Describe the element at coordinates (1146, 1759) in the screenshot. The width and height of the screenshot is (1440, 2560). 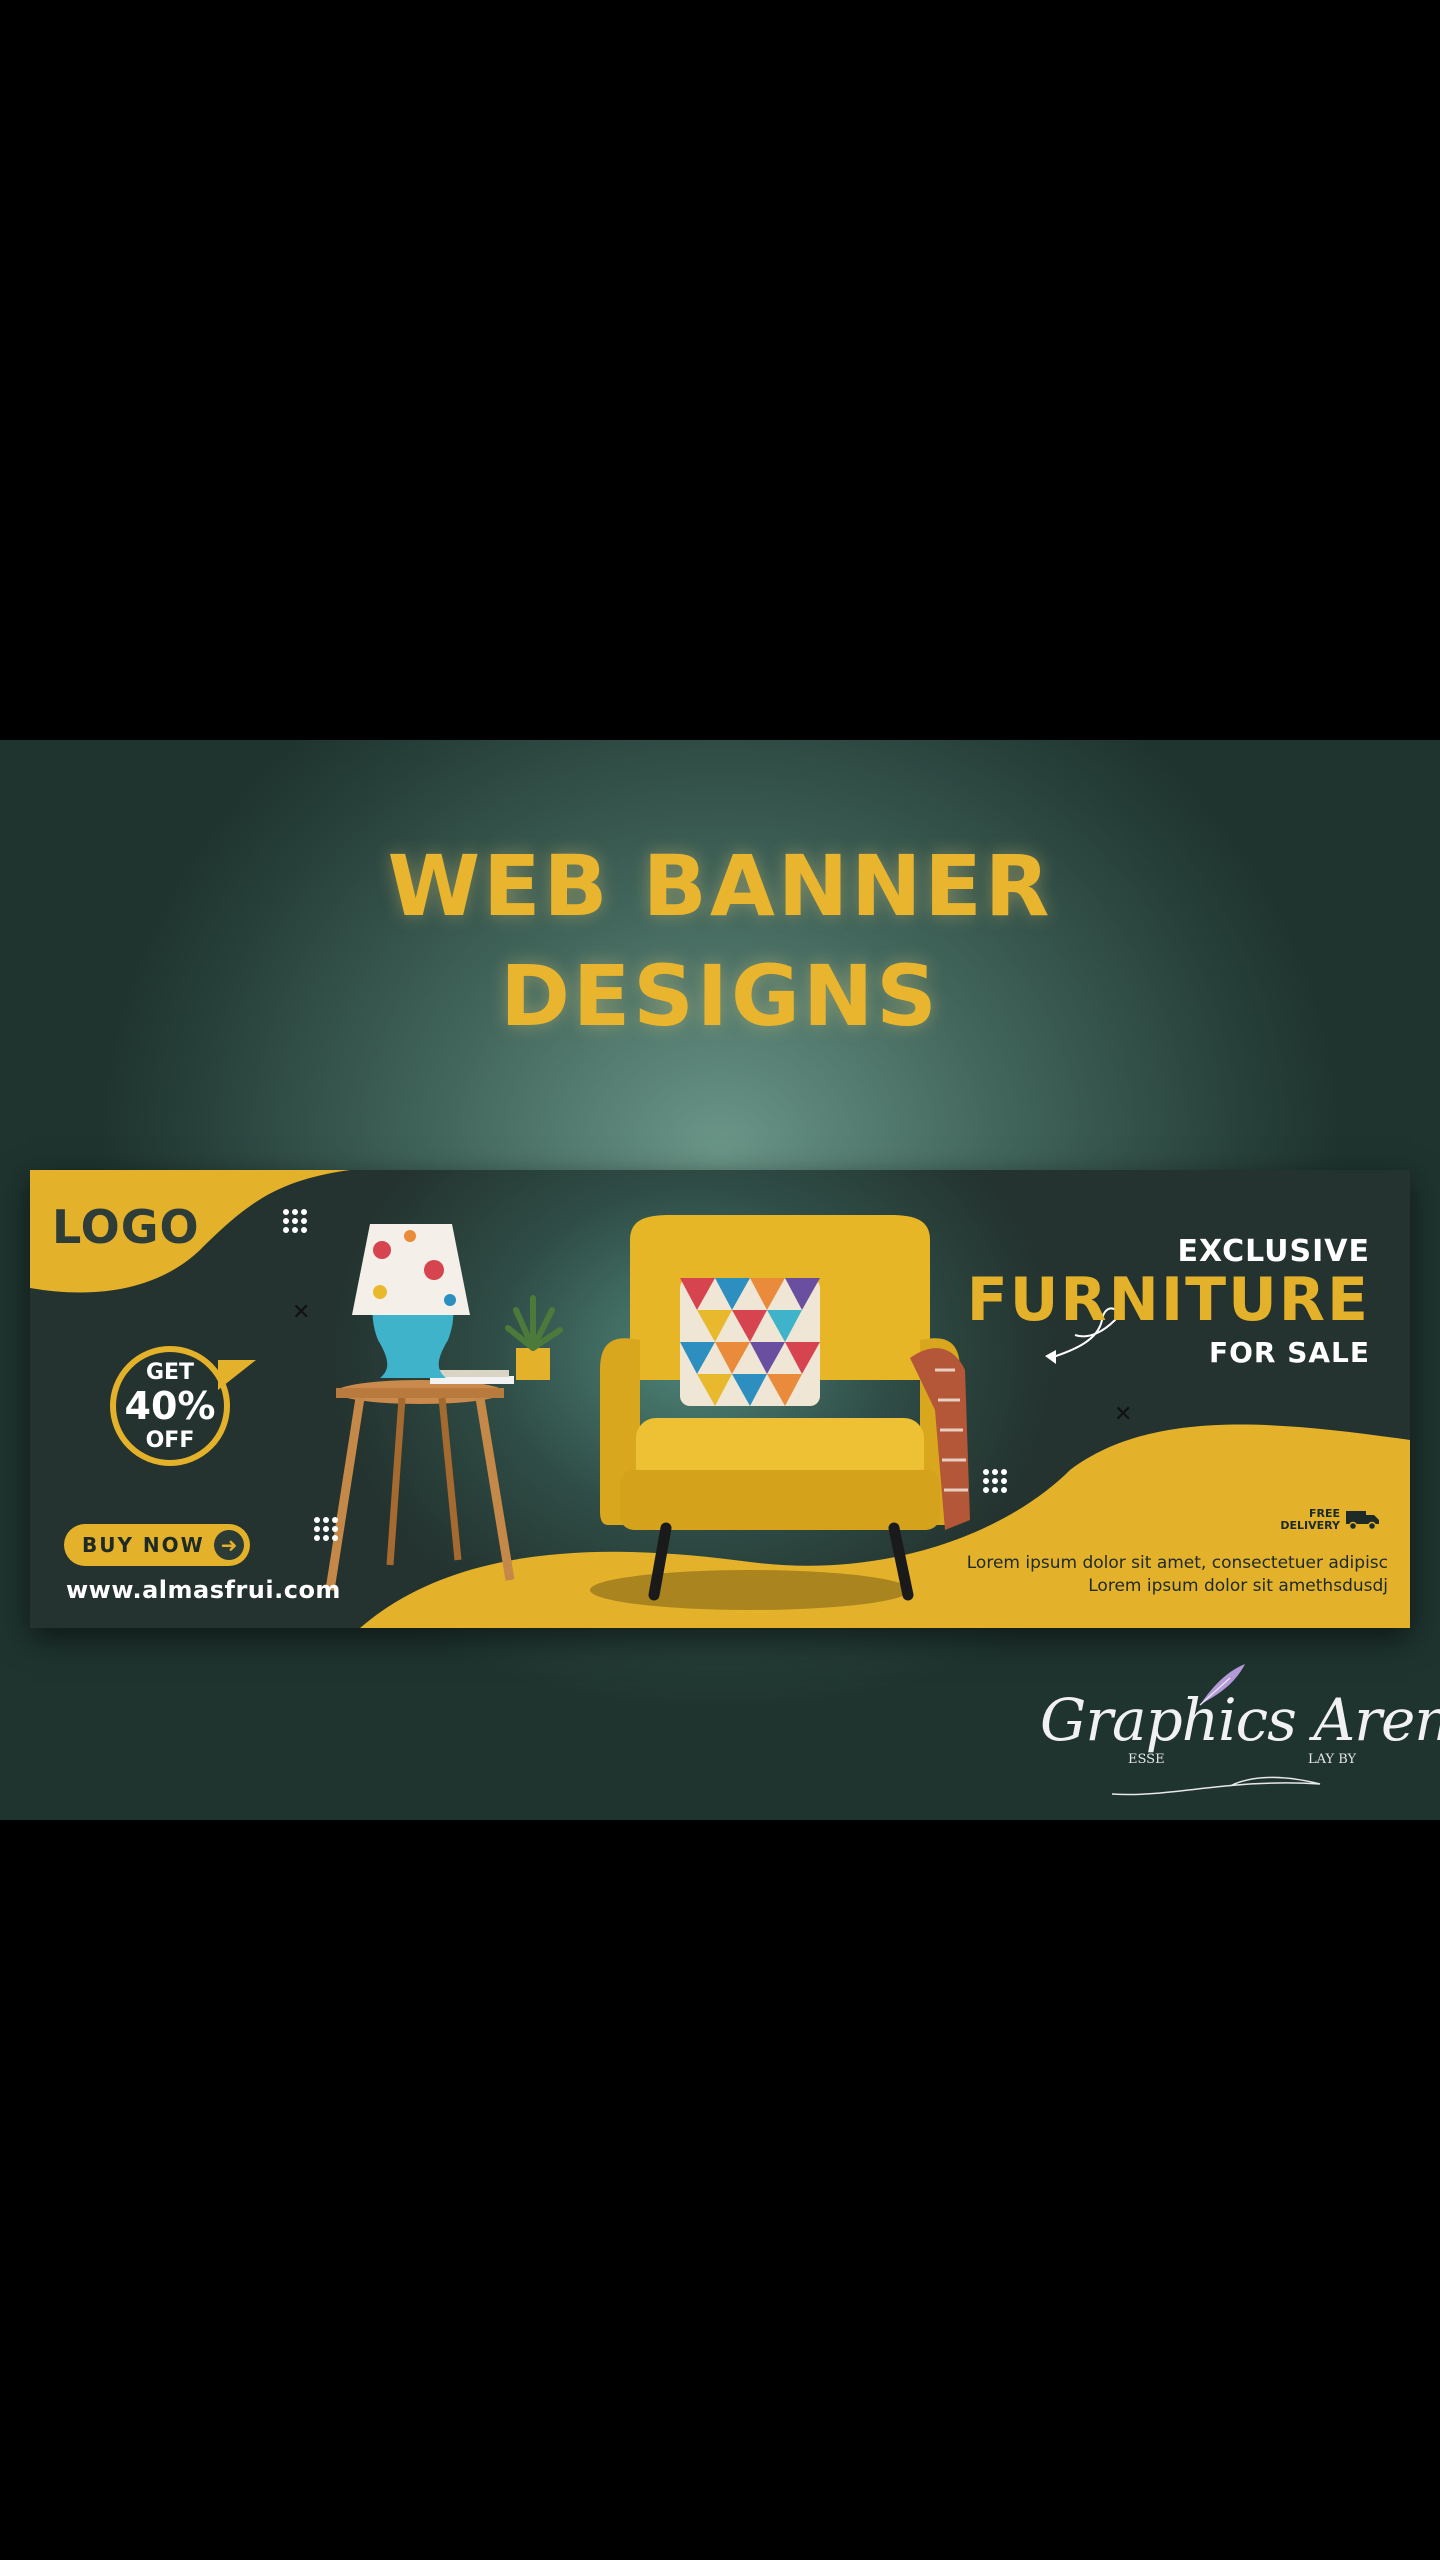
I see `signature-left: ESSE` at that location.